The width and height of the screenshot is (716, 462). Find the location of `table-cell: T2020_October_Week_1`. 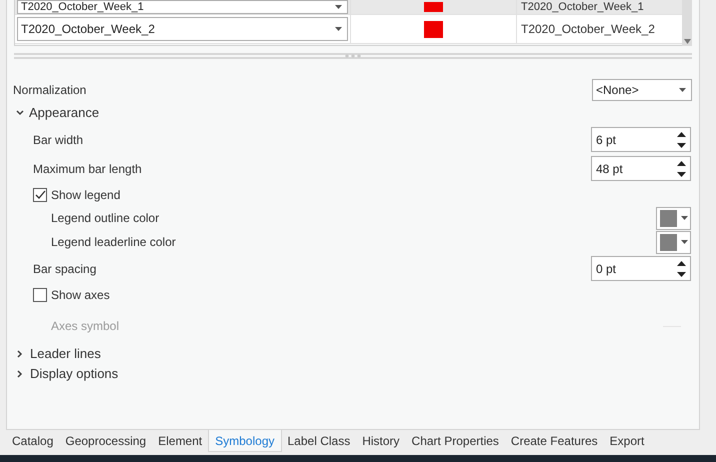

table-cell: T2020_October_Week_1 is located at coordinates (582, 7).